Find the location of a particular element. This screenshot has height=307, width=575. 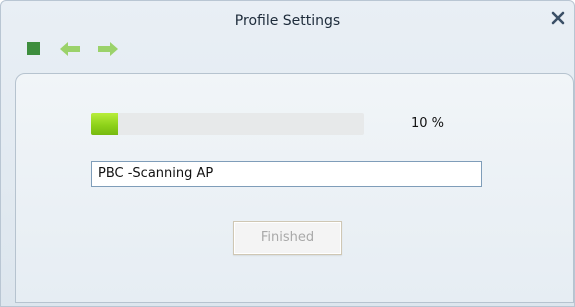

title-bar: Profile Settings is located at coordinates (287, 18).